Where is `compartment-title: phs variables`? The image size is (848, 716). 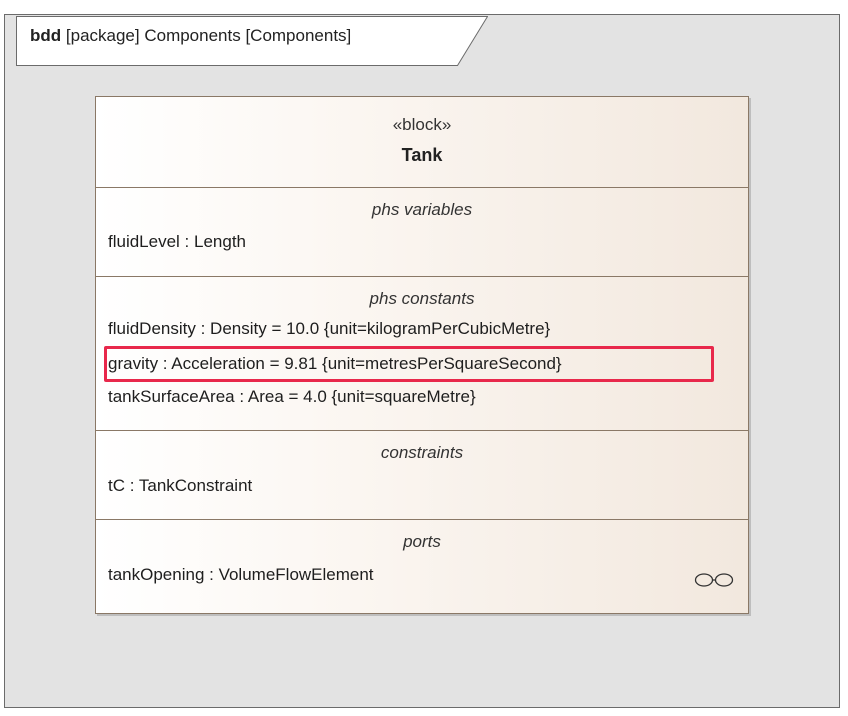
compartment-title: phs variables is located at coordinates (422, 209).